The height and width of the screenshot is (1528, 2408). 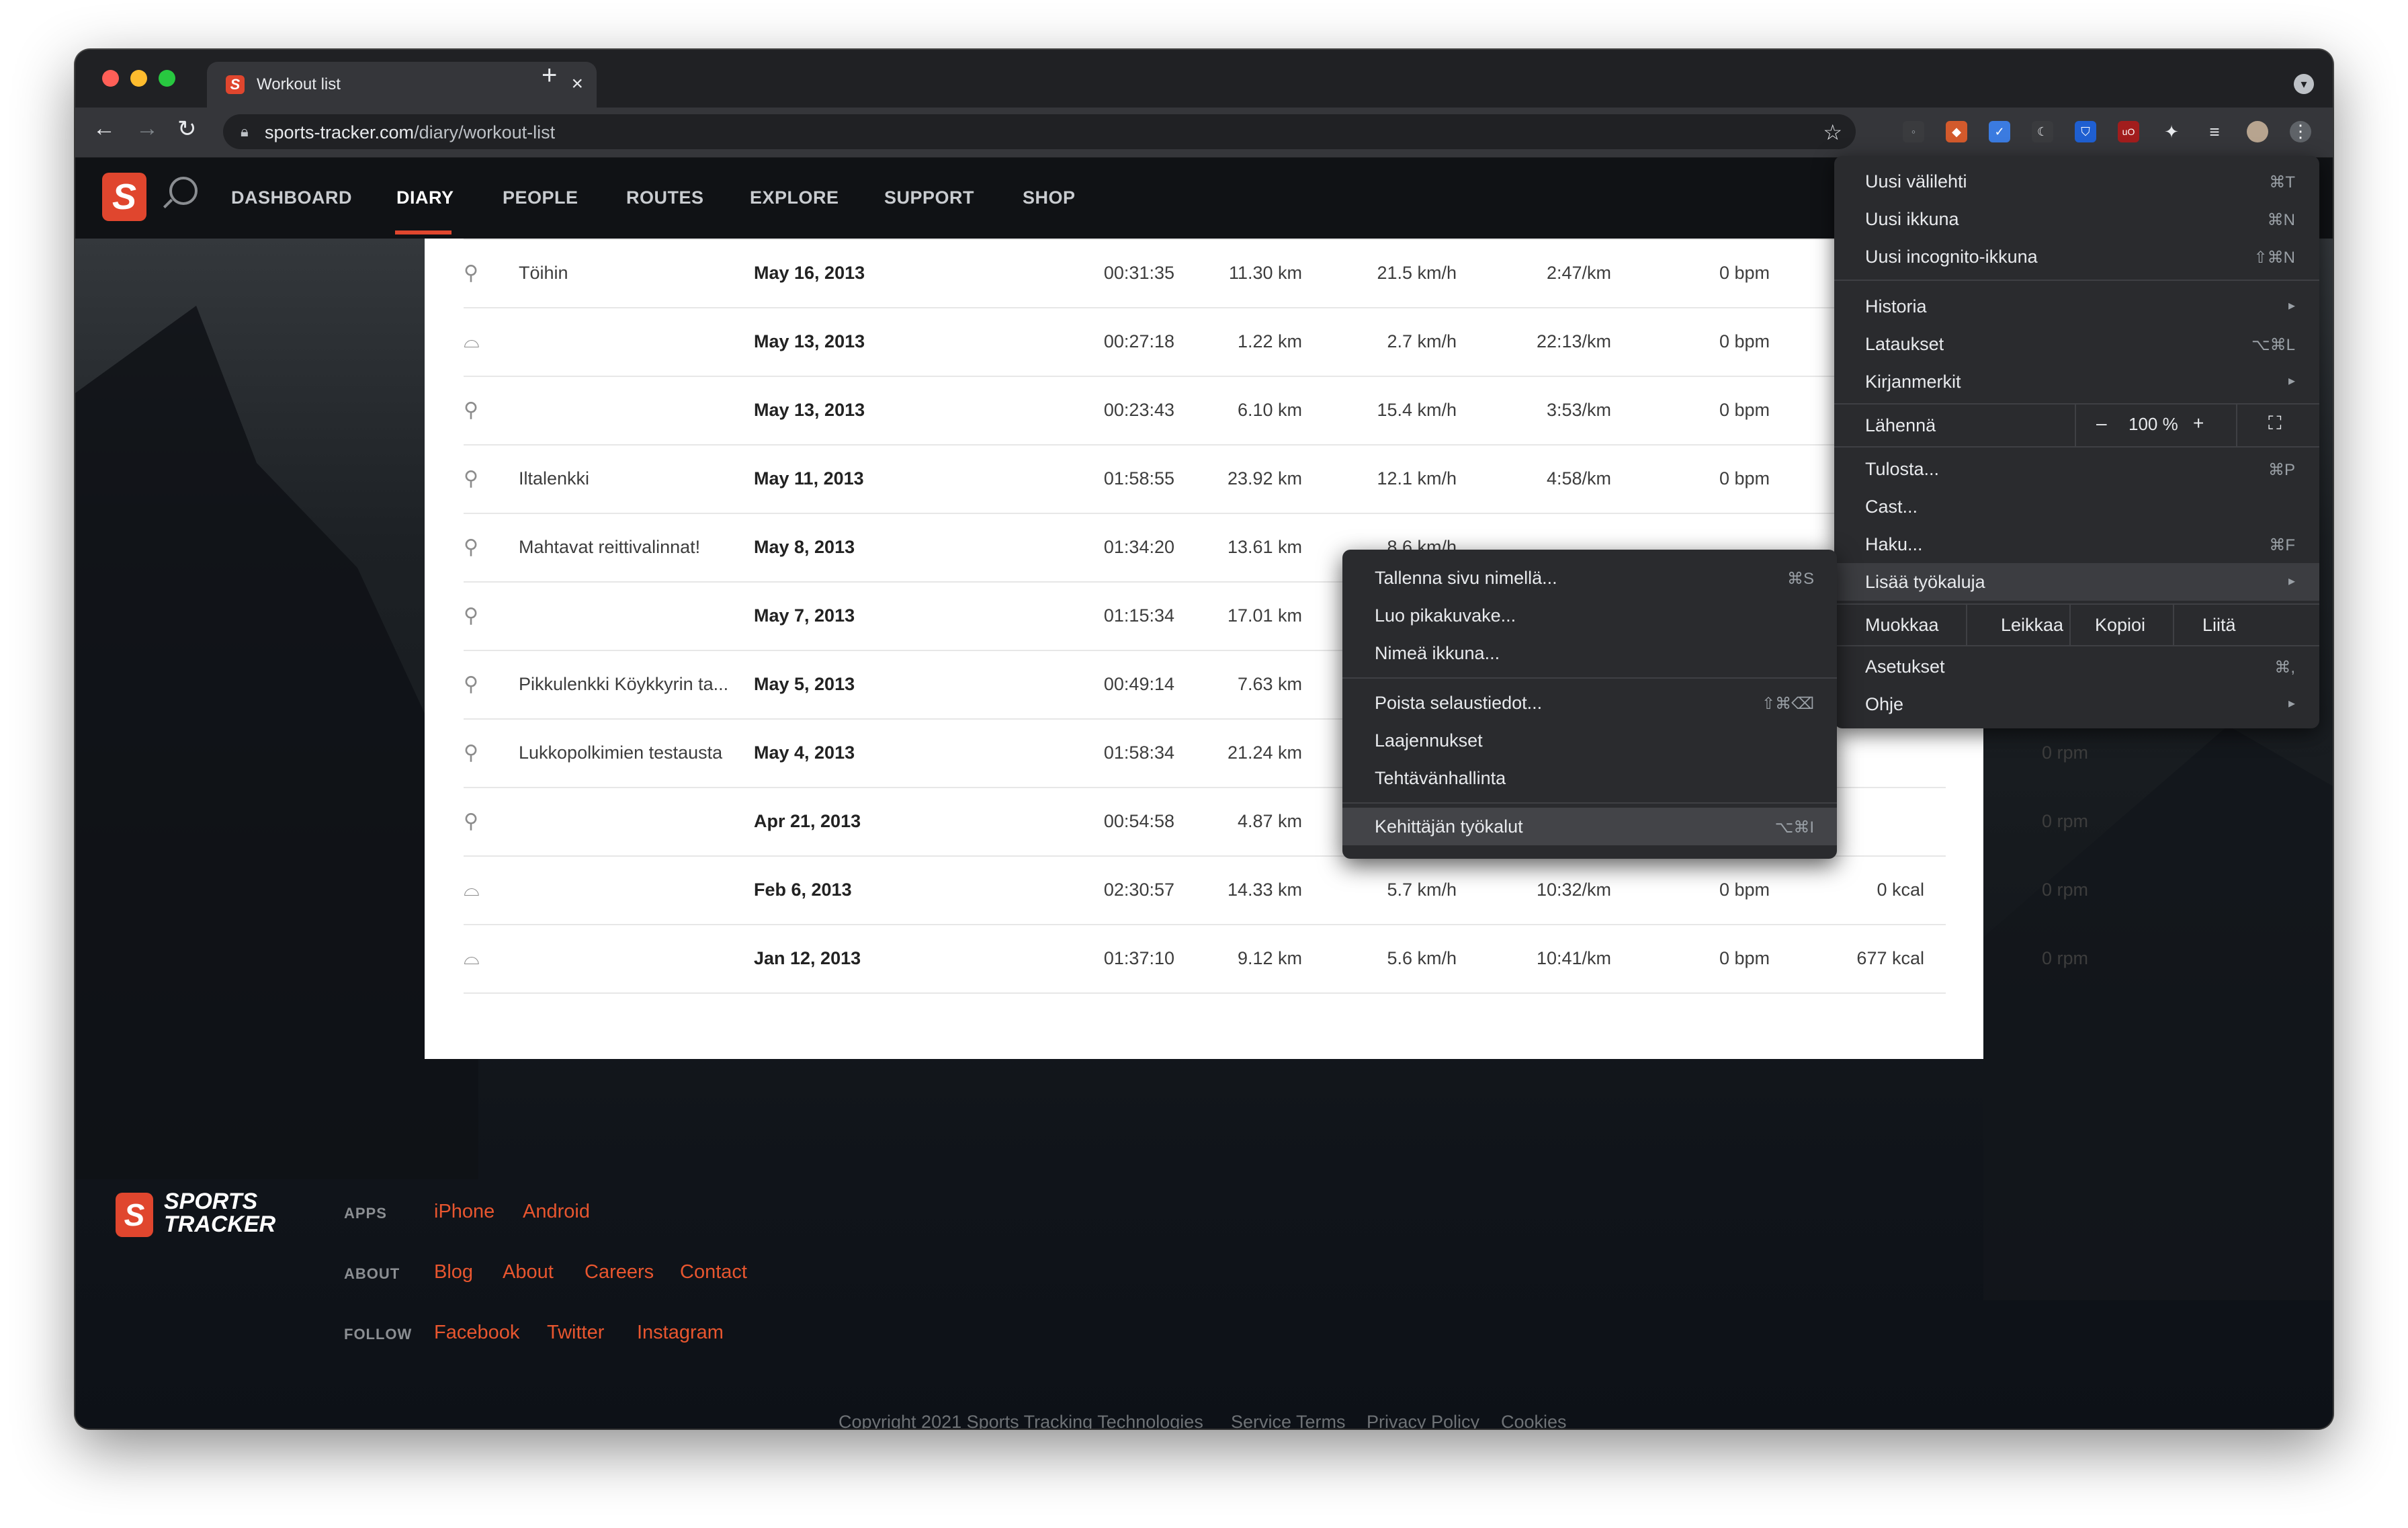 I want to click on copy-button: Kopioi, so click(x=2121, y=625).